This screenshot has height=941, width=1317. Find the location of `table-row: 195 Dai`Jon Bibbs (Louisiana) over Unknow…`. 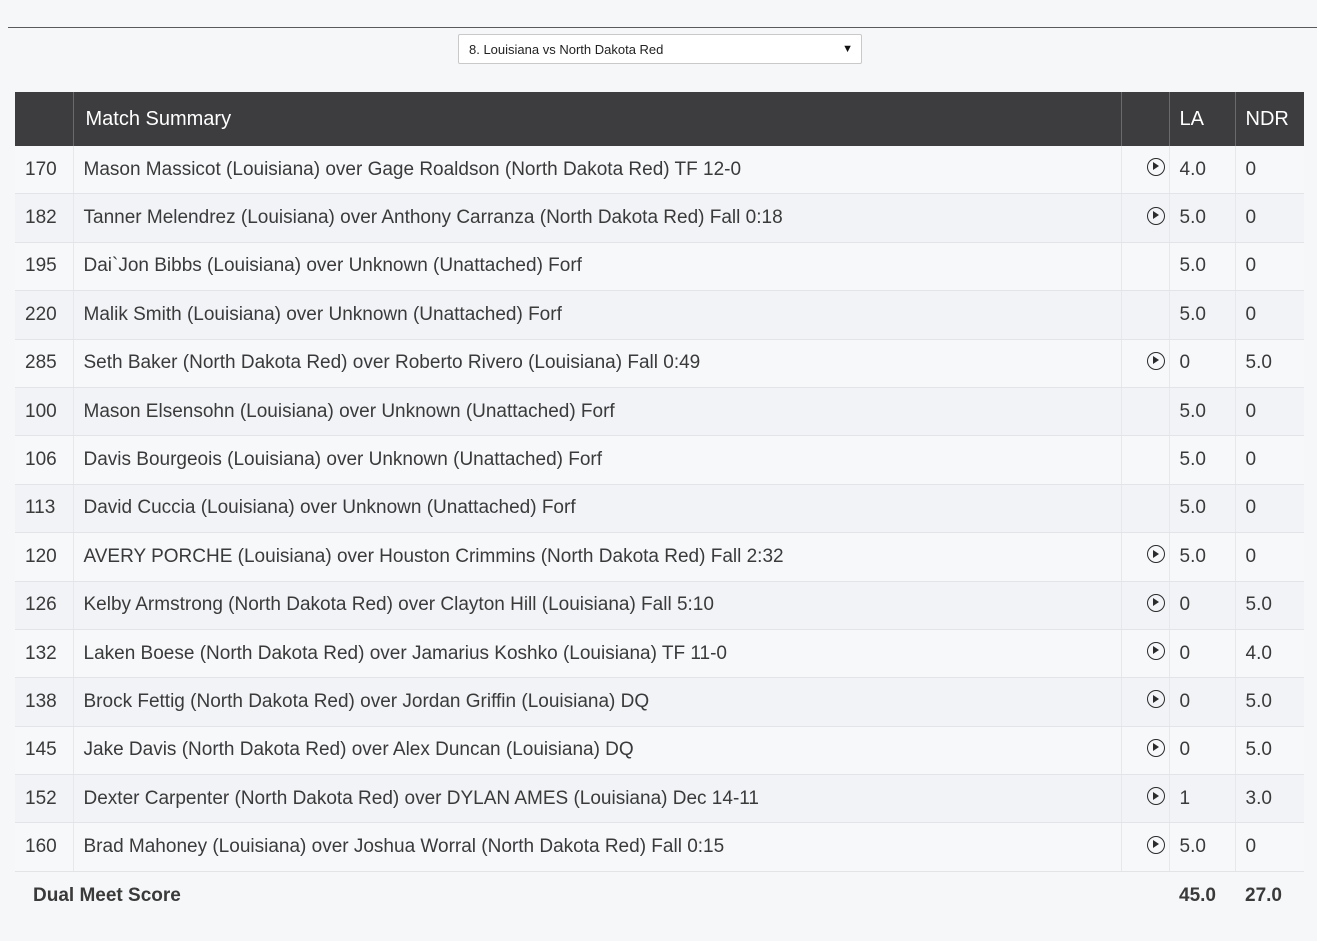

table-row: 195 Dai`Jon Bibbs (Louisiana) over Unknow… is located at coordinates (659, 267).